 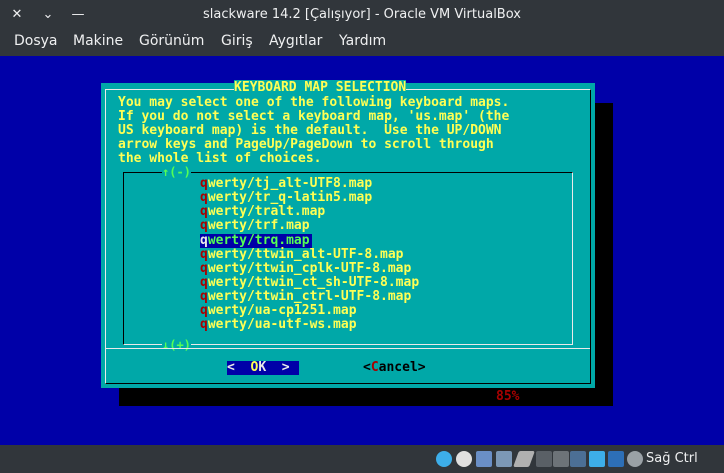 What do you see at coordinates (295, 41) in the screenshot?
I see `menu-aygitlar: Aygıtlar` at bounding box center [295, 41].